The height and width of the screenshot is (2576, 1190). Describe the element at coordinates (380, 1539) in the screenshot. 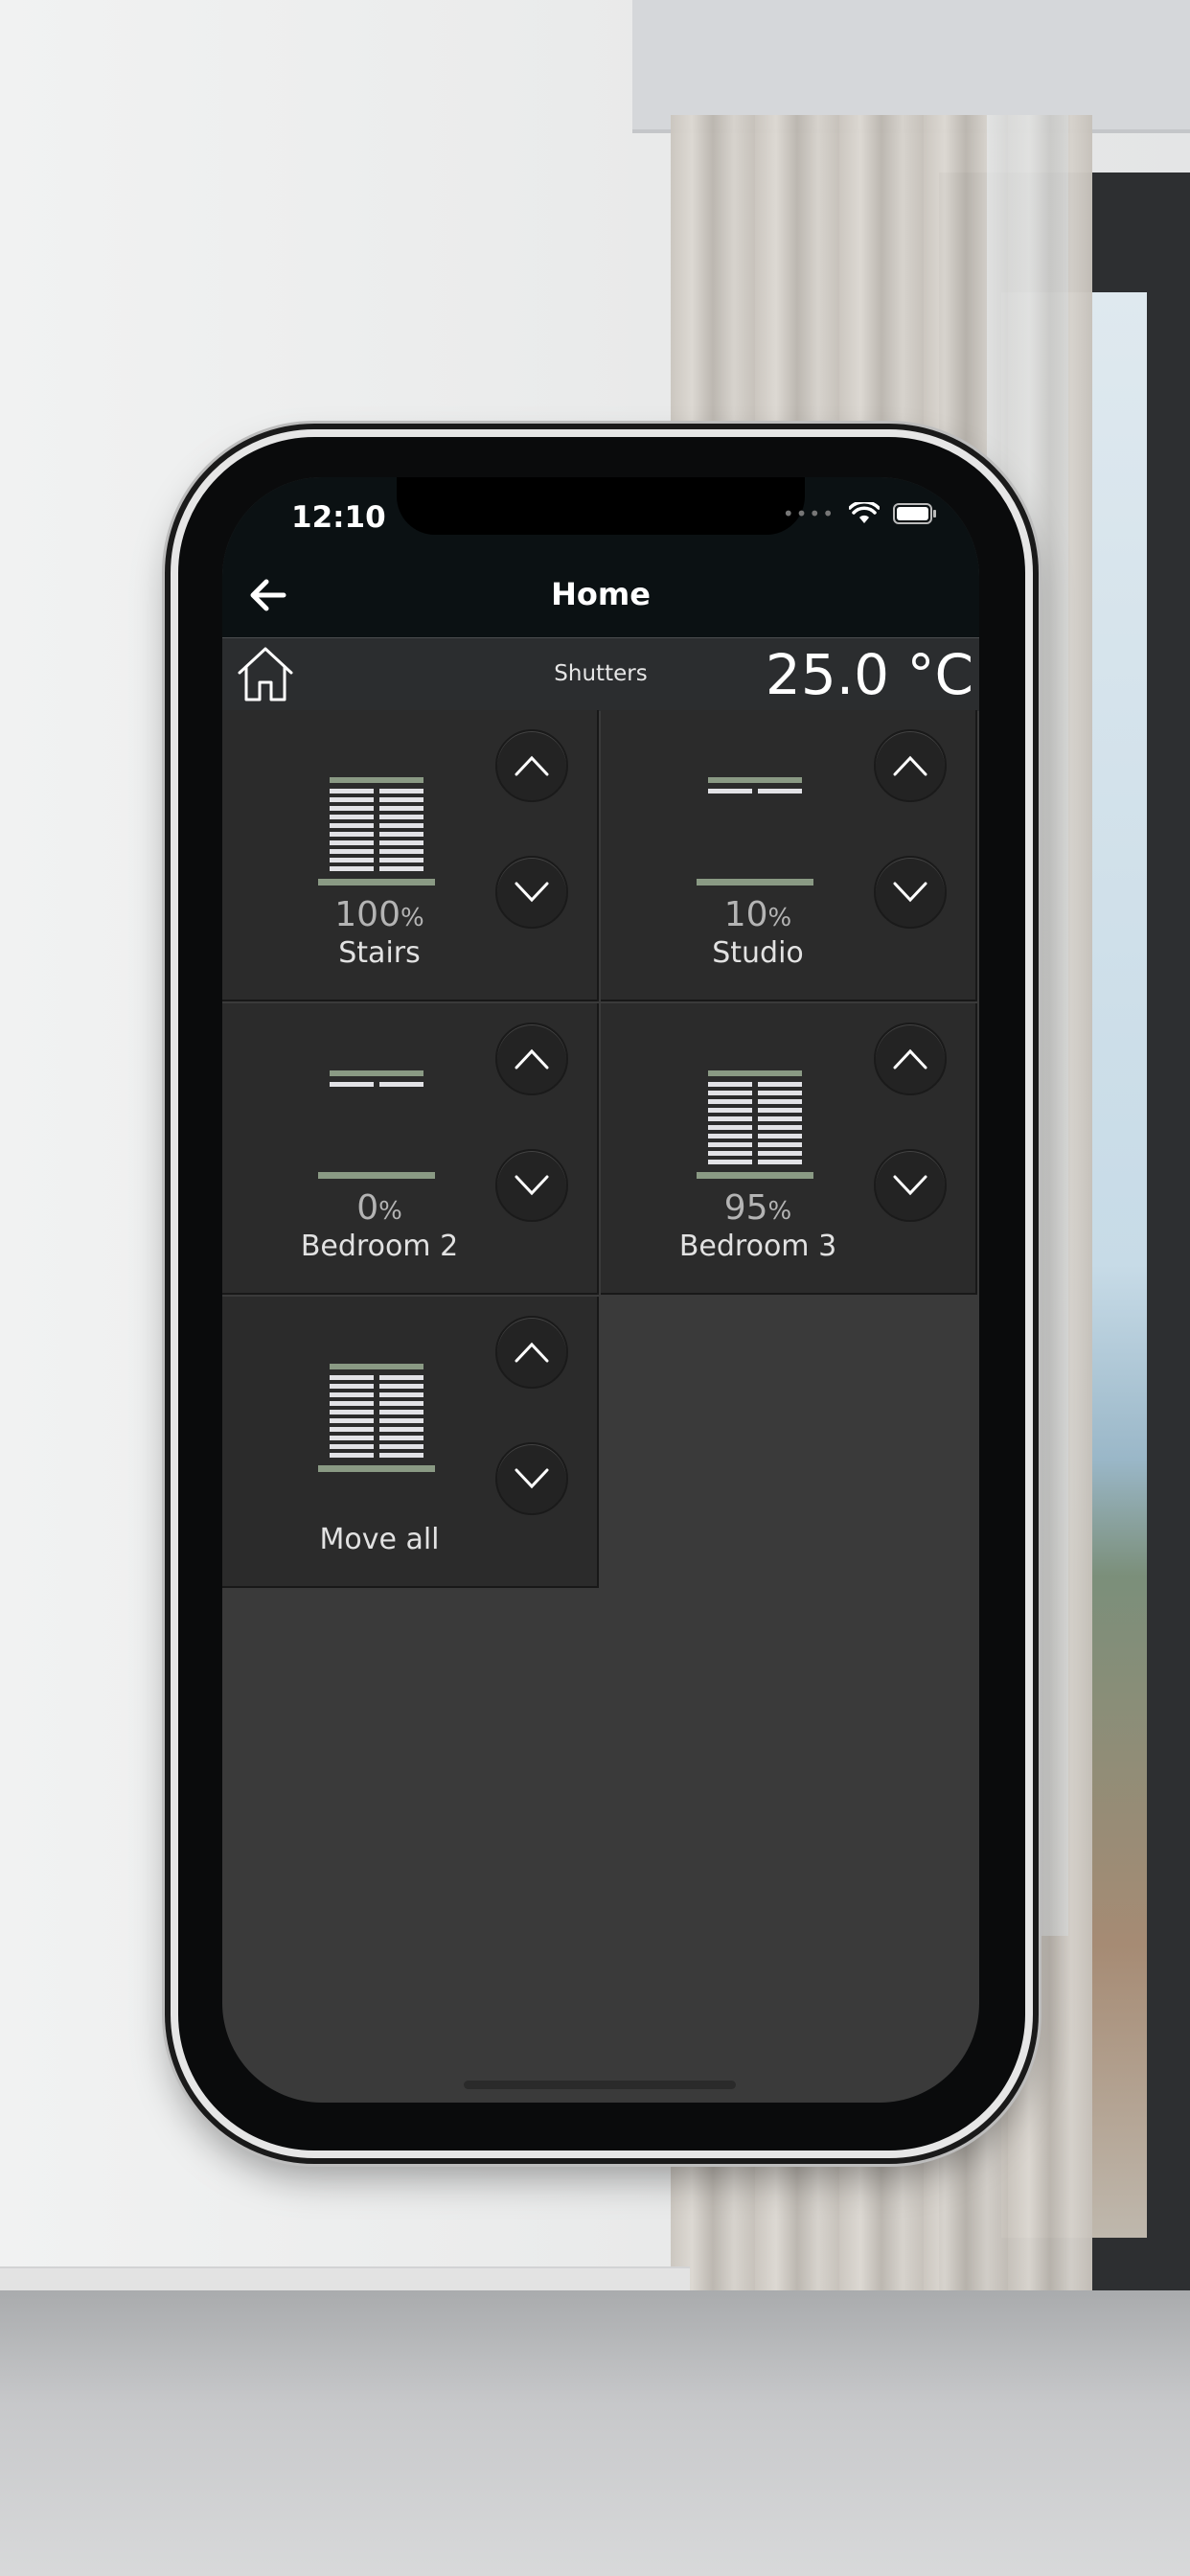

I see `shutter-name: Move all` at that location.